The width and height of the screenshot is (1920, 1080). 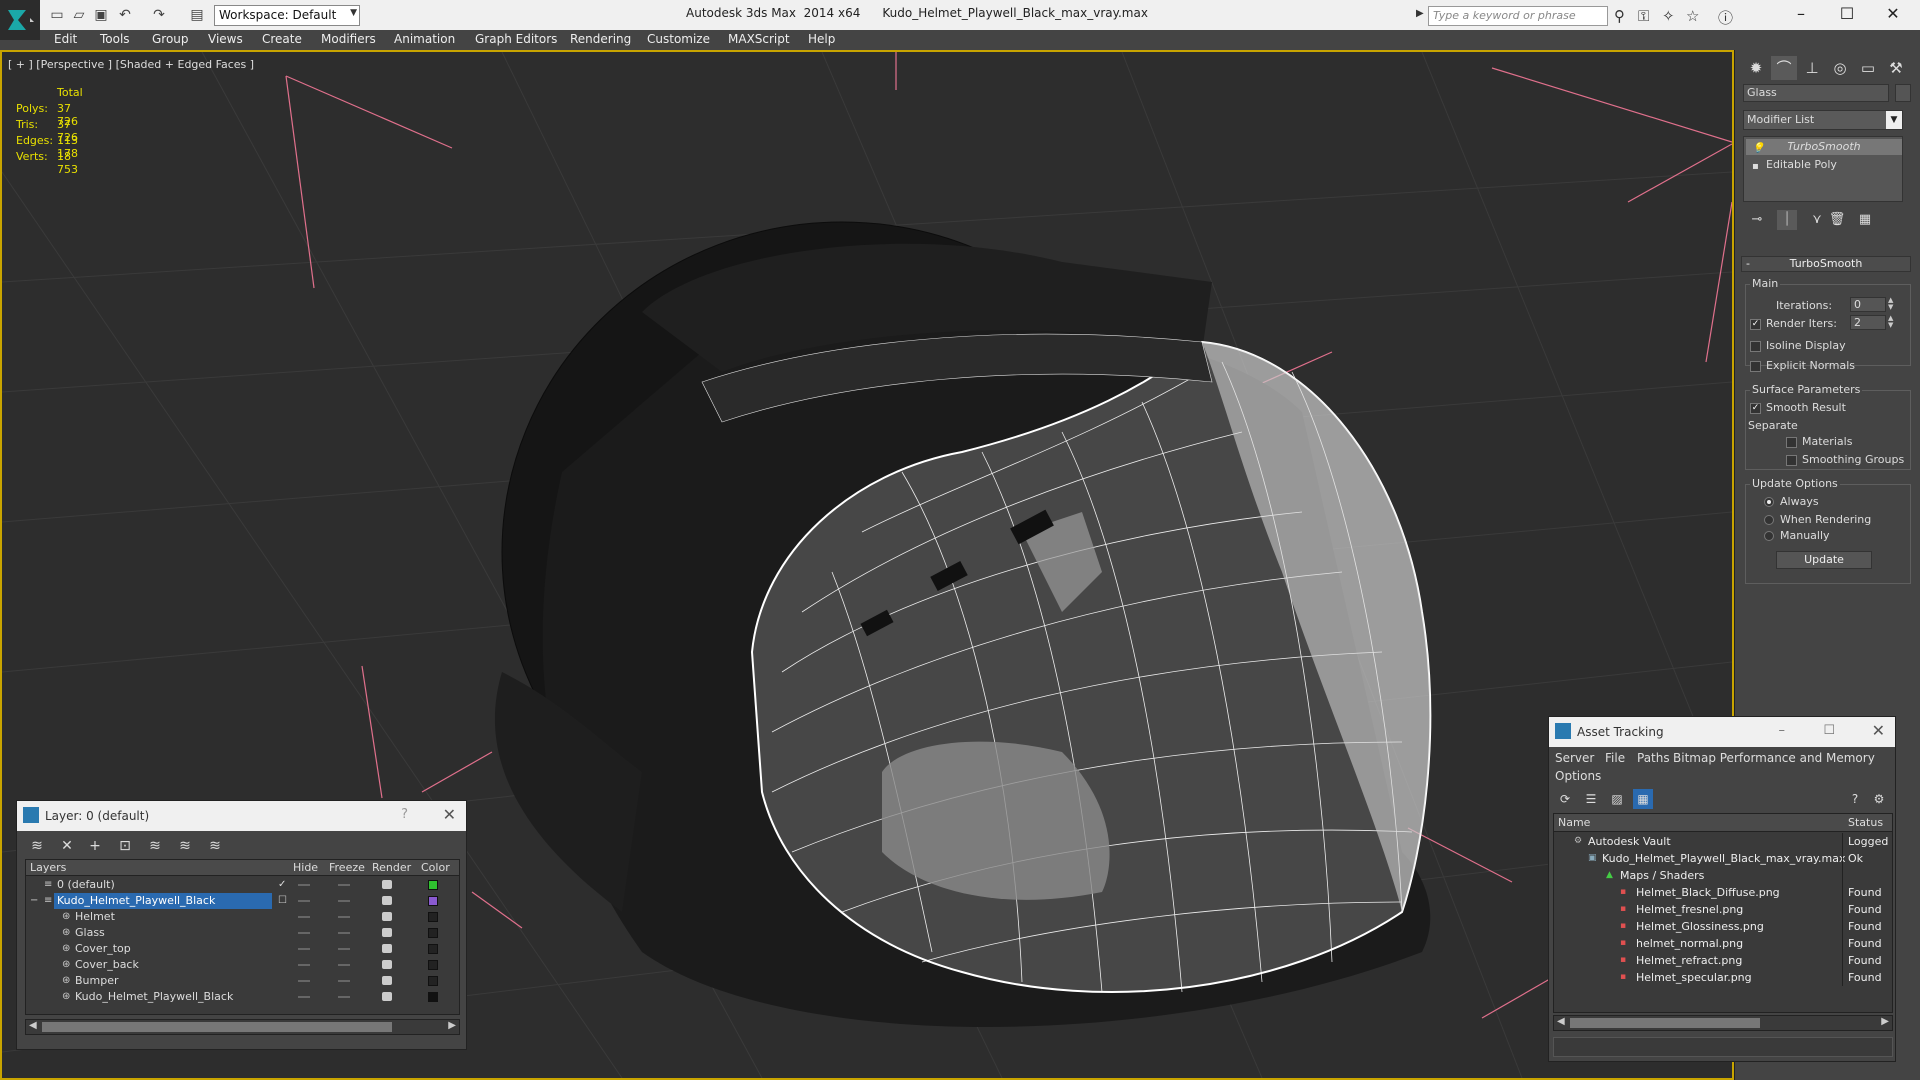 What do you see at coordinates (185, 846) in the screenshot?
I see `hide-all-layers-icon: ≋` at bounding box center [185, 846].